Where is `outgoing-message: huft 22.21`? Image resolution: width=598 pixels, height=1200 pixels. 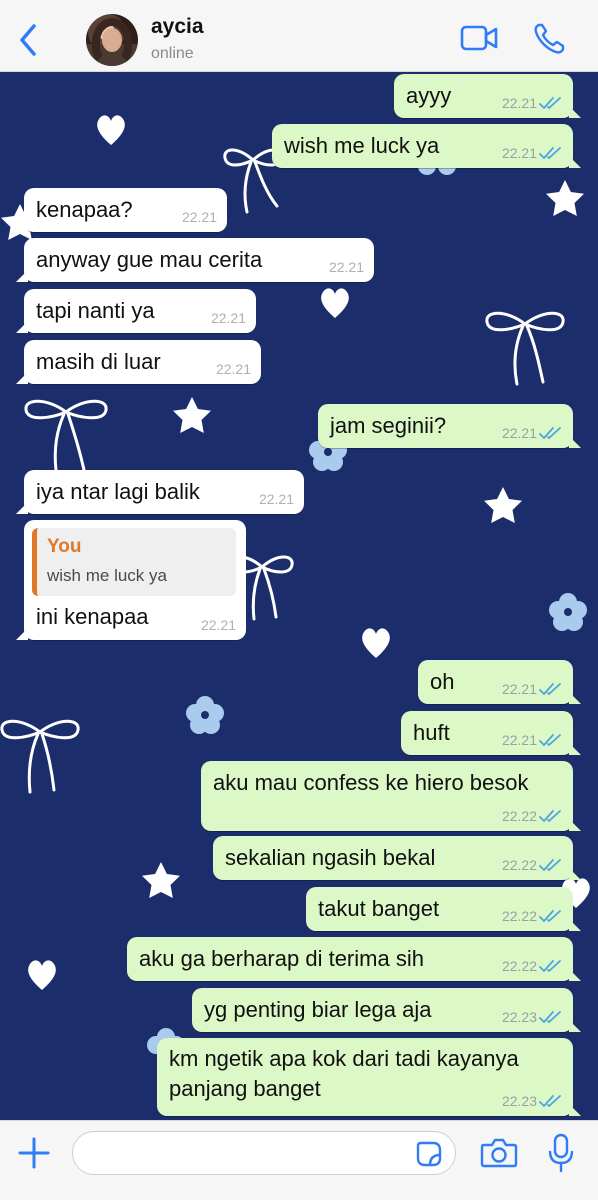
outgoing-message: huft 22.21 is located at coordinates (491, 733).